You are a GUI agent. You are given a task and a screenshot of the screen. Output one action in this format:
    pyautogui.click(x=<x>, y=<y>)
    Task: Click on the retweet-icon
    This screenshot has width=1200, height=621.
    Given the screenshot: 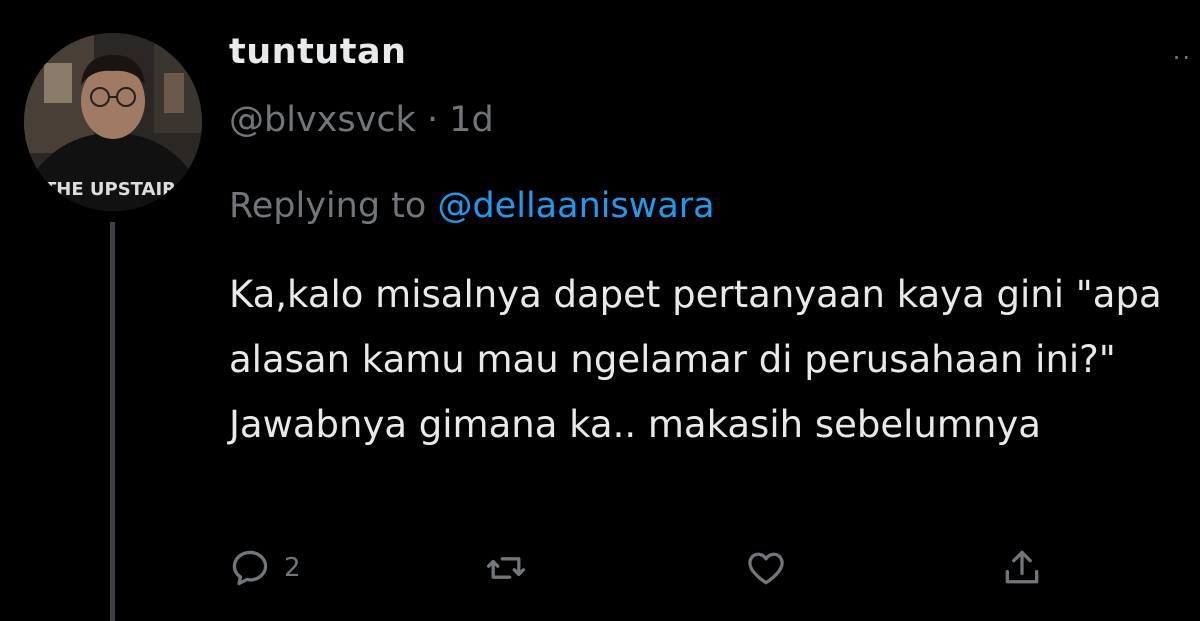 What is the action you would take?
    pyautogui.click(x=506, y=568)
    